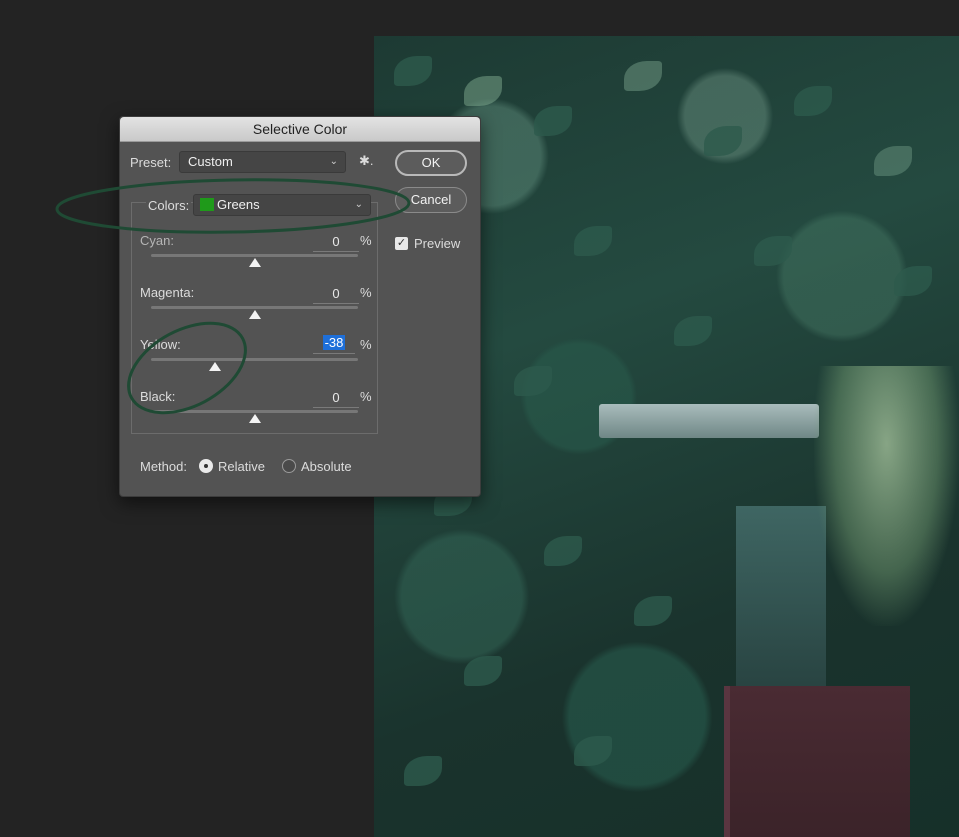  What do you see at coordinates (158, 396) in the screenshot?
I see `black-label: Black:` at bounding box center [158, 396].